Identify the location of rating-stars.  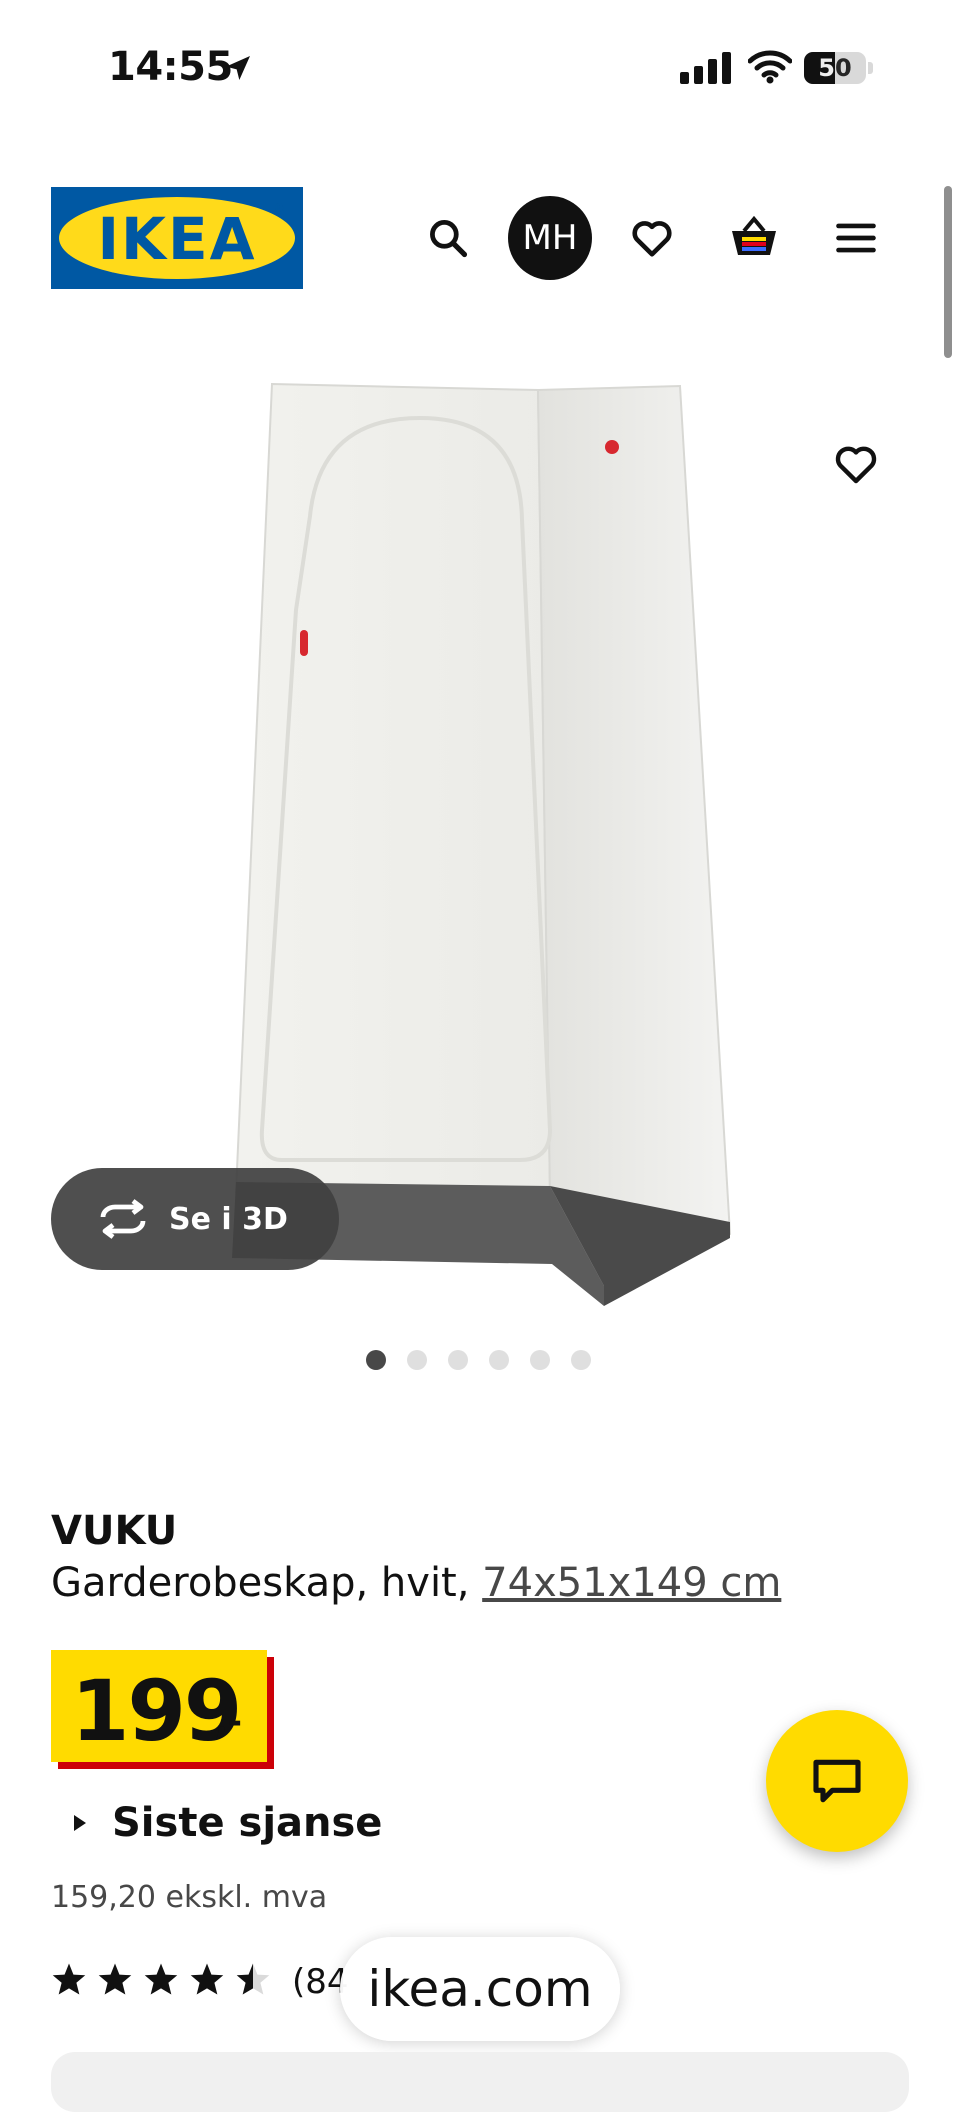
(161, 1979).